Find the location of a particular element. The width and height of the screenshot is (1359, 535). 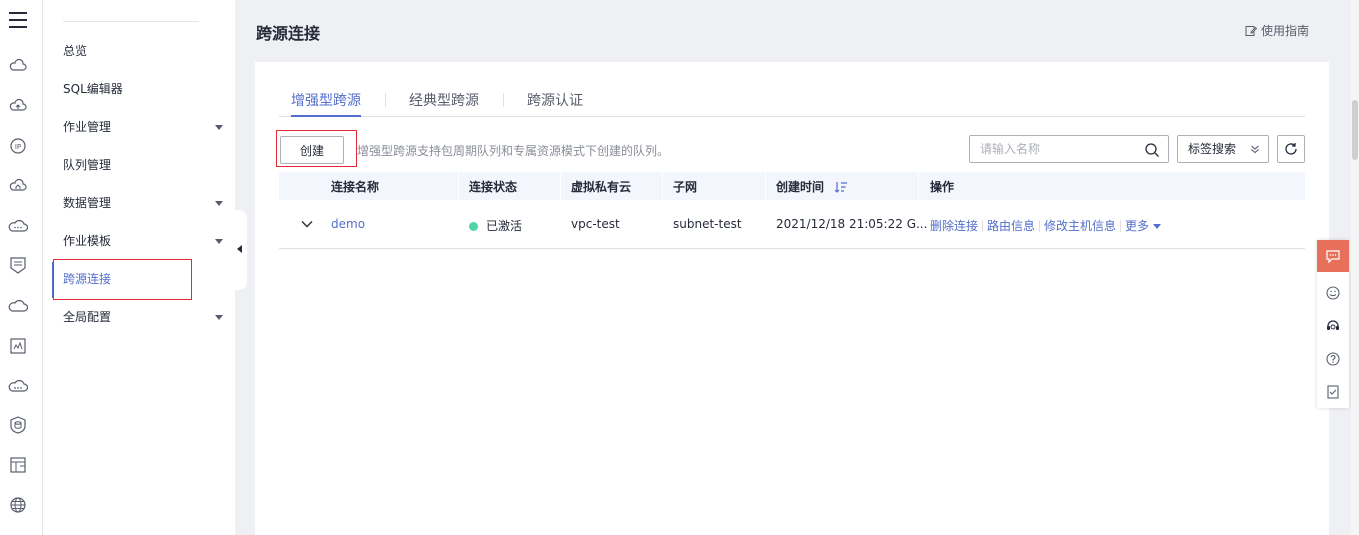

nav-item-label: 队列管理 is located at coordinates (87, 165).